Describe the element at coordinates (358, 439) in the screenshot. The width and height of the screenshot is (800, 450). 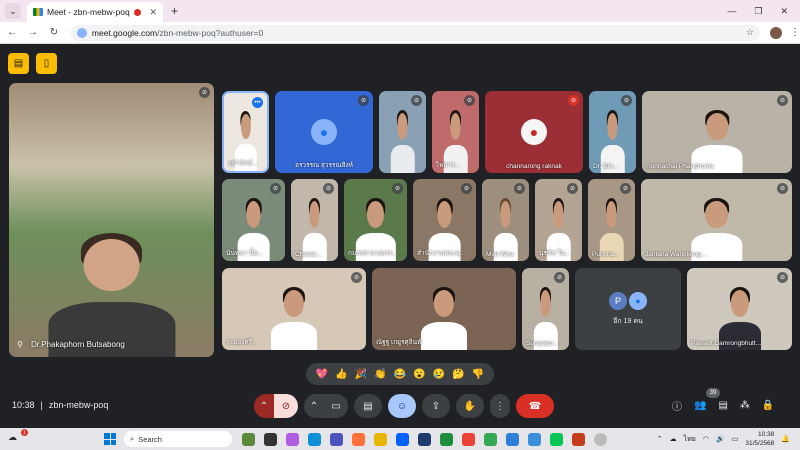
I see `taskbar-firefox-icon` at that location.